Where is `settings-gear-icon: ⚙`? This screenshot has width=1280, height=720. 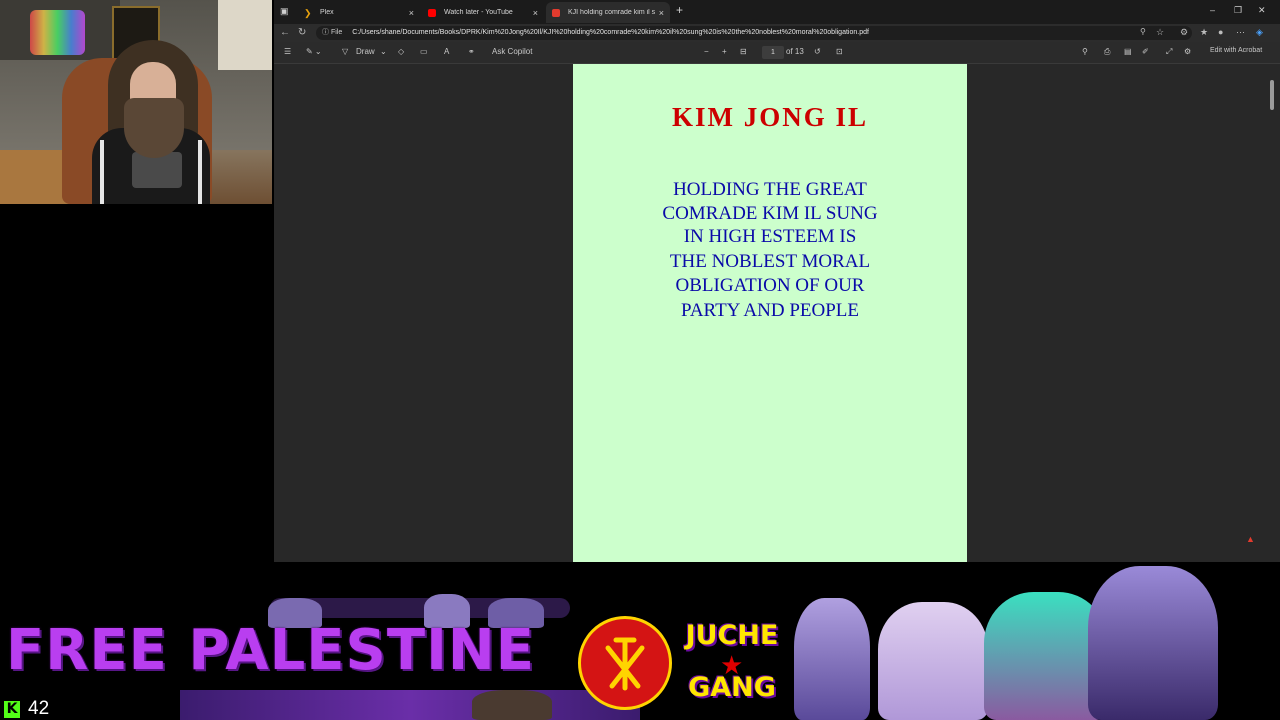
settings-gear-icon: ⚙ is located at coordinates (1187, 51).